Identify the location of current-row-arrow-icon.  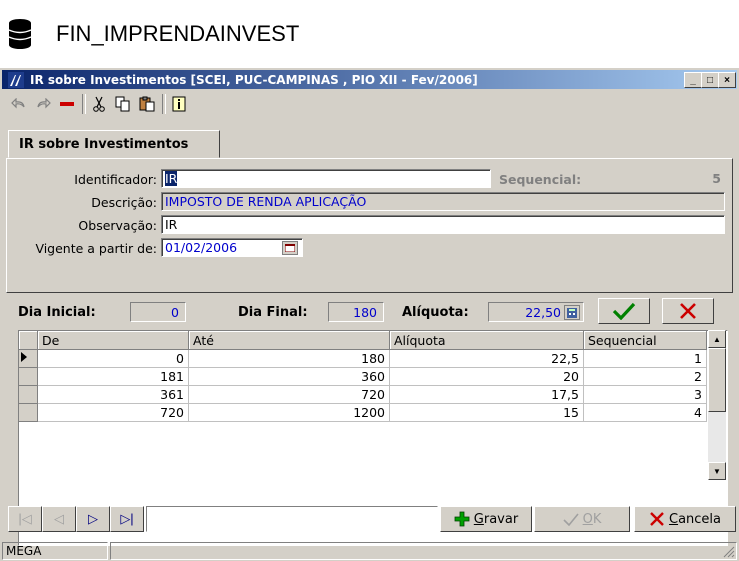
(24, 357).